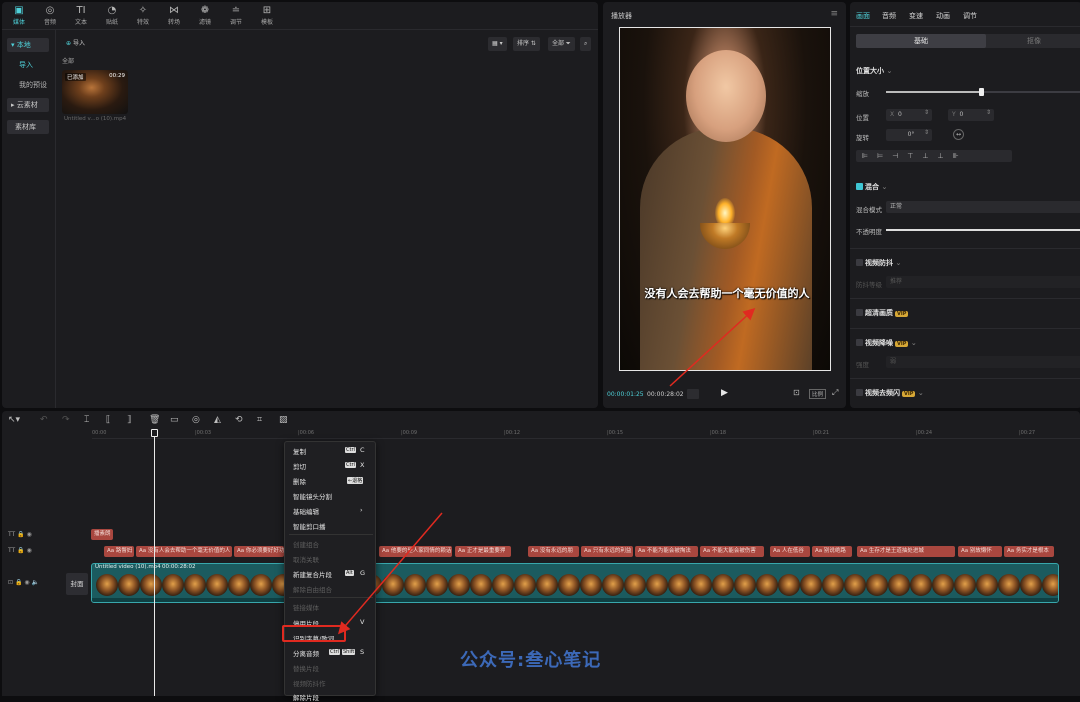 The image size is (1080, 702). Describe the element at coordinates (390, 573) in the screenshot. I see `arrow-to-menu` at that location.